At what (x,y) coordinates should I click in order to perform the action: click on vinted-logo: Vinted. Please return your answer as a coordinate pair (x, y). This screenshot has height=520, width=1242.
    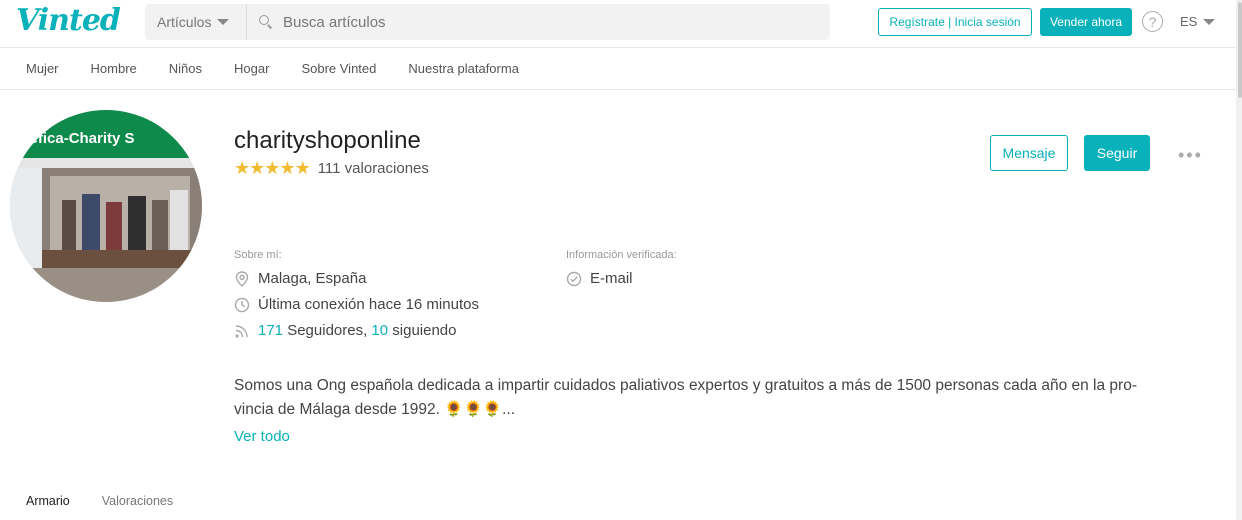
    Looking at the image, I should click on (68, 20).